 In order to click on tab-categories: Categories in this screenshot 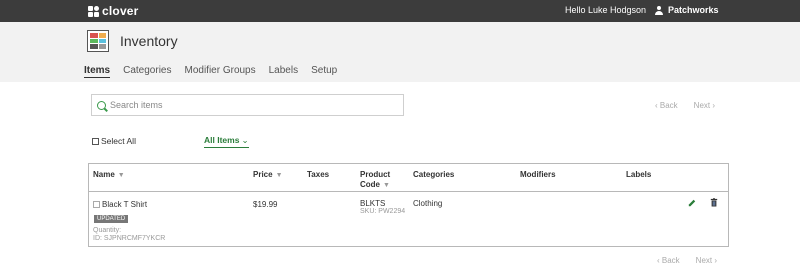, I will do `click(147, 71)`.